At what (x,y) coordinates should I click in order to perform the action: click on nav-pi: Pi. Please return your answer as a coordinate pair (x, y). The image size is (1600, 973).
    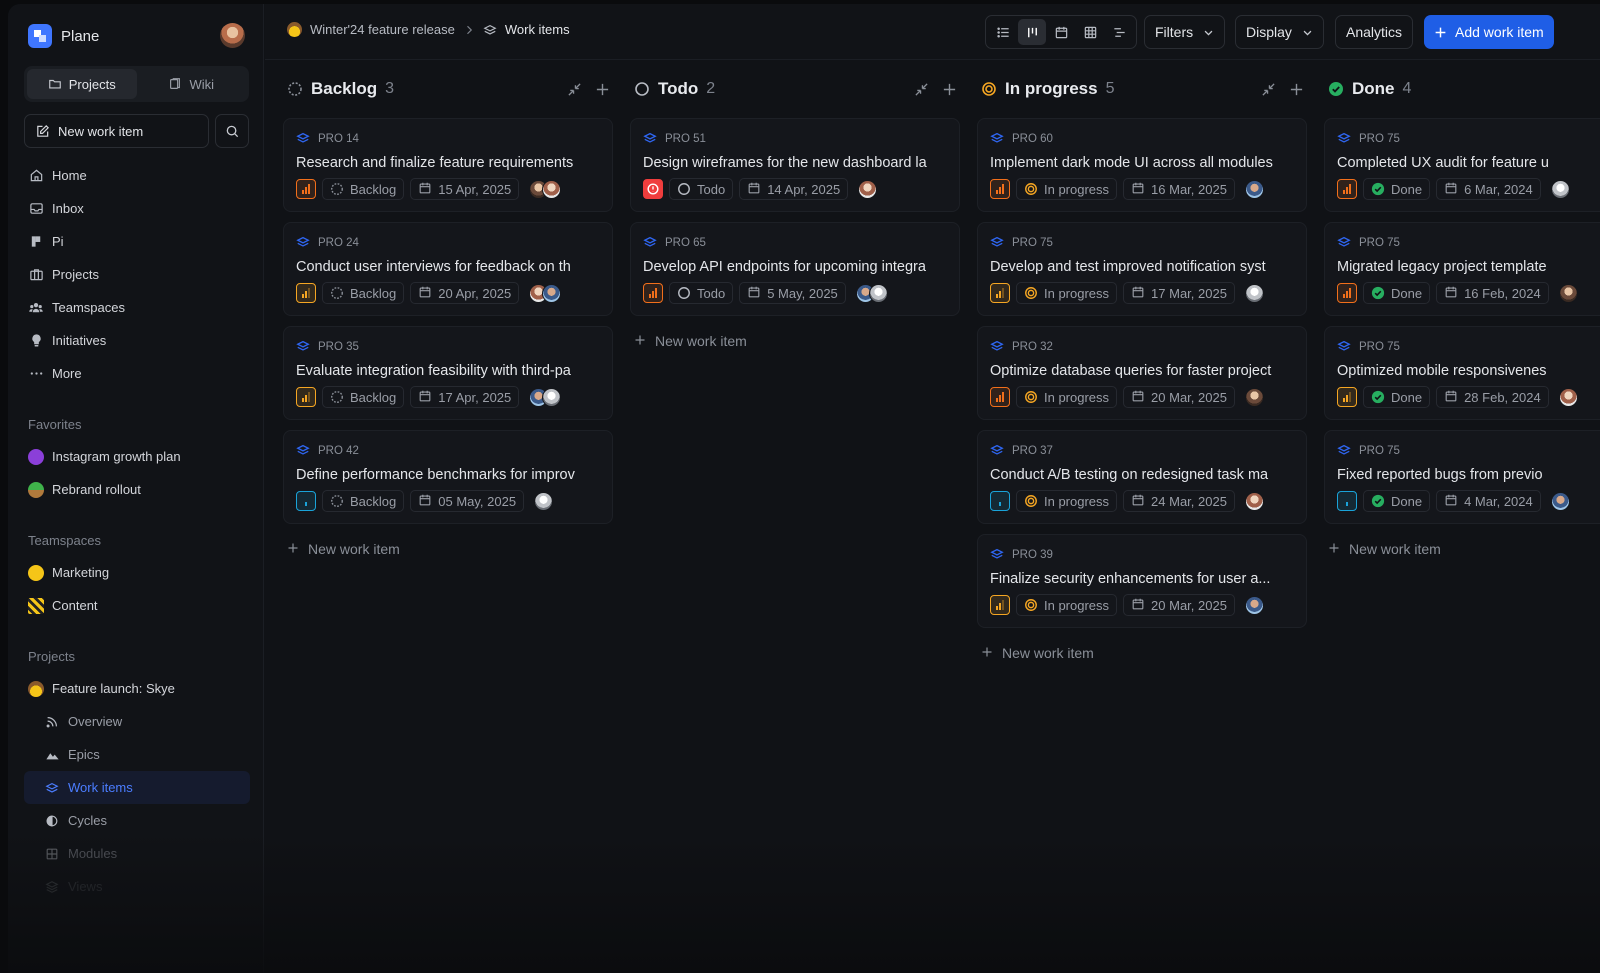
    Looking at the image, I should click on (137, 241).